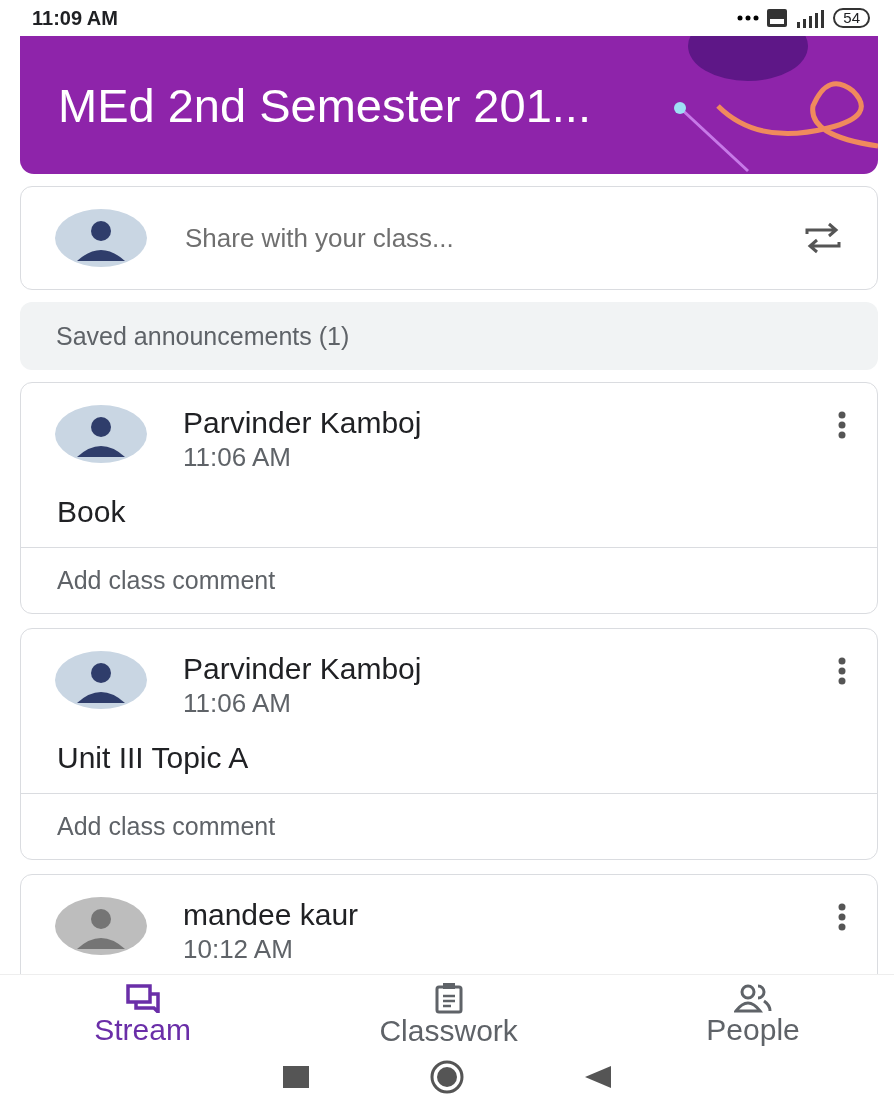  Describe the element at coordinates (142, 1015) in the screenshot. I see `nav-tab: Stream` at that location.